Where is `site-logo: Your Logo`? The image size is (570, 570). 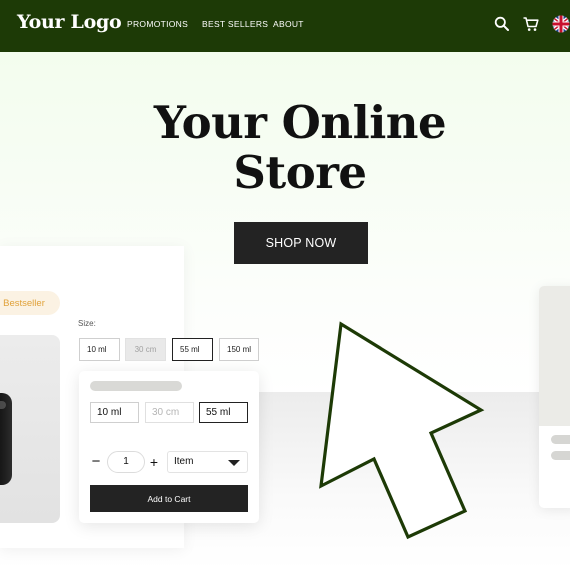
site-logo: Your Logo is located at coordinates (69, 22).